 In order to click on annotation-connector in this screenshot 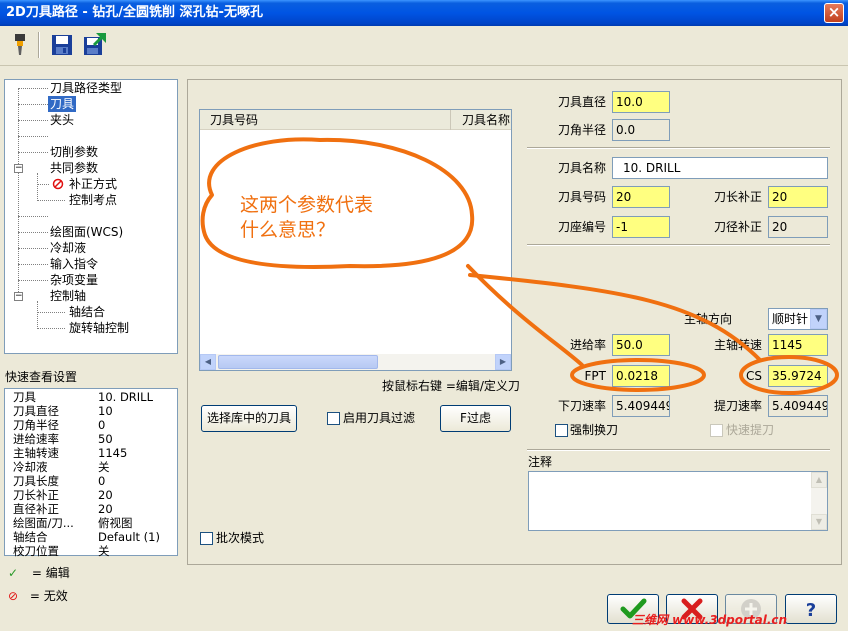, I will do `click(615, 317)`.